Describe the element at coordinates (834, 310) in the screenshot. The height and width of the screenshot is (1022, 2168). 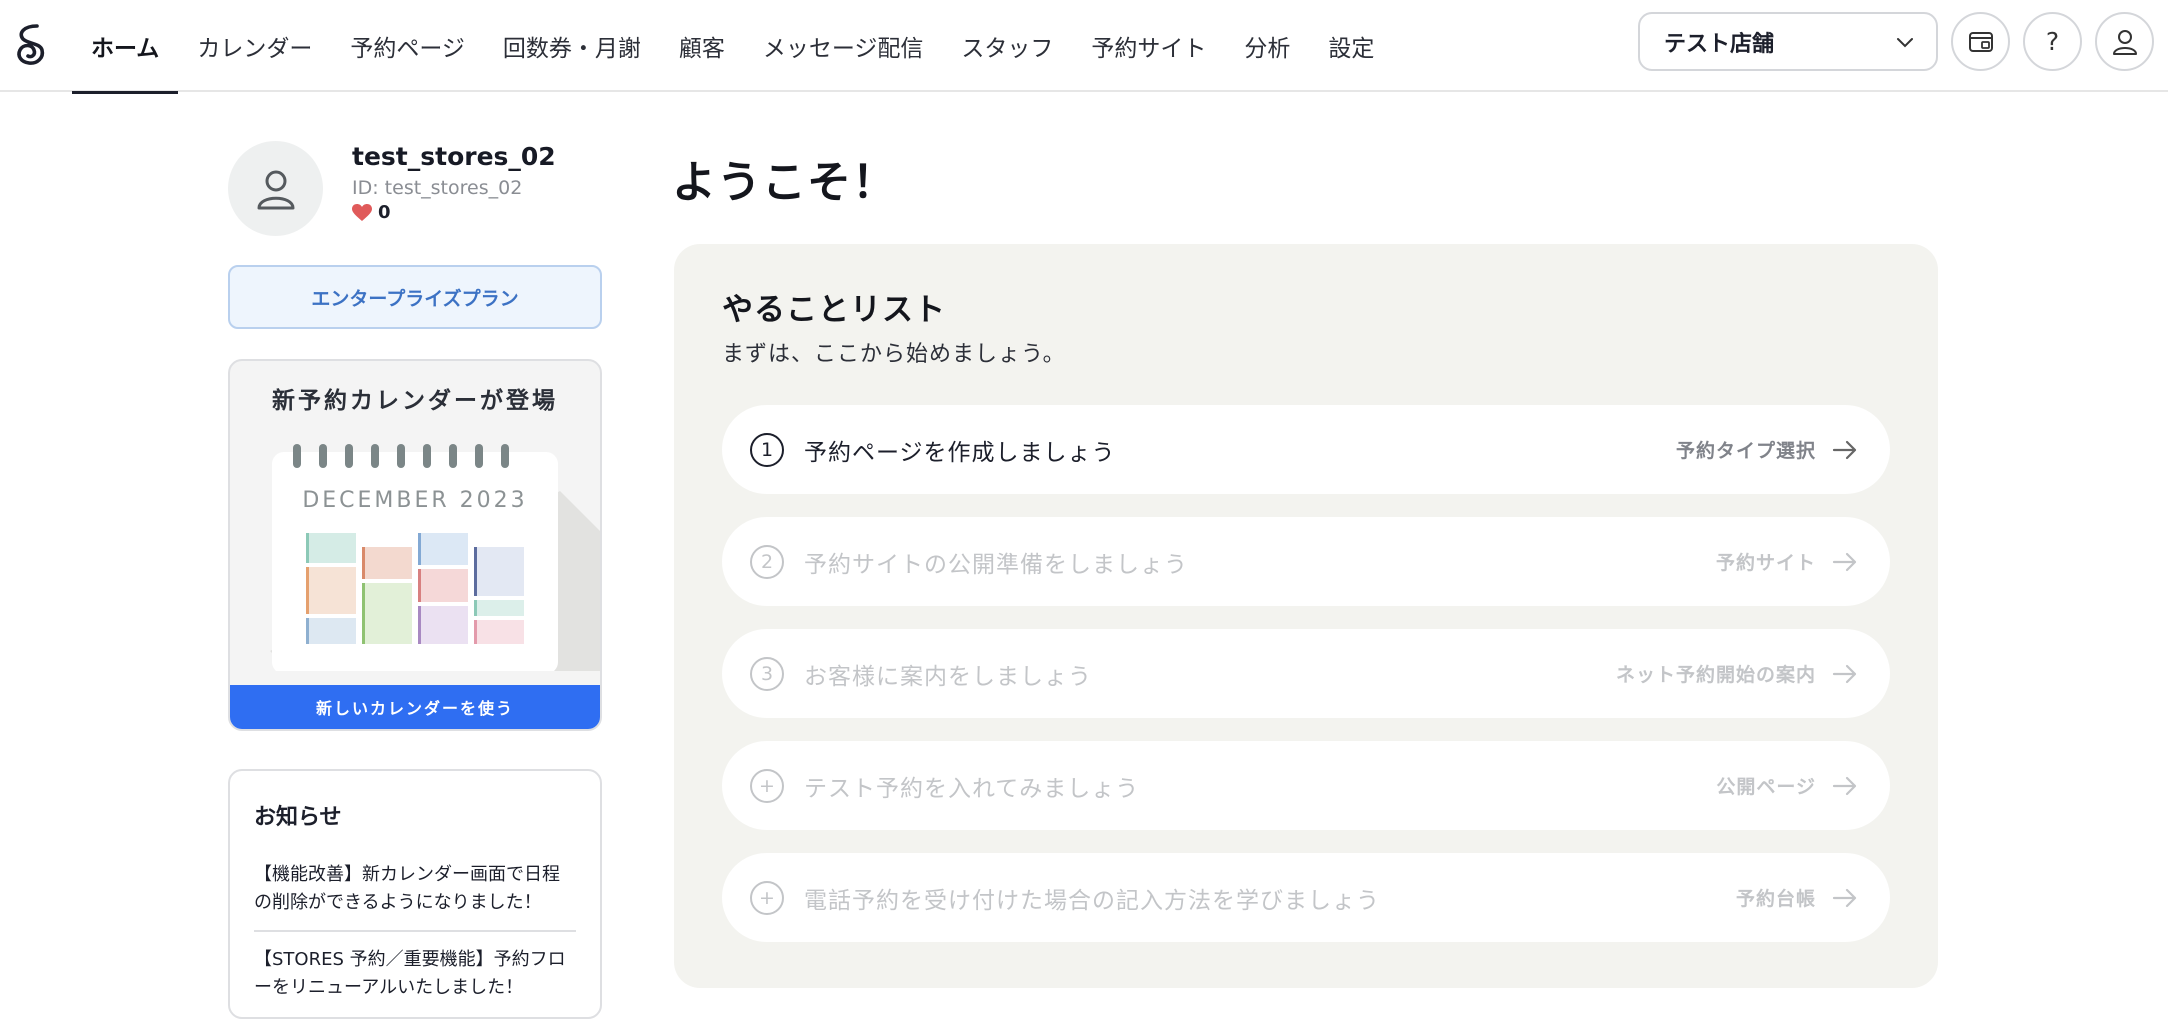
I see `todo-title: やることリスト` at that location.